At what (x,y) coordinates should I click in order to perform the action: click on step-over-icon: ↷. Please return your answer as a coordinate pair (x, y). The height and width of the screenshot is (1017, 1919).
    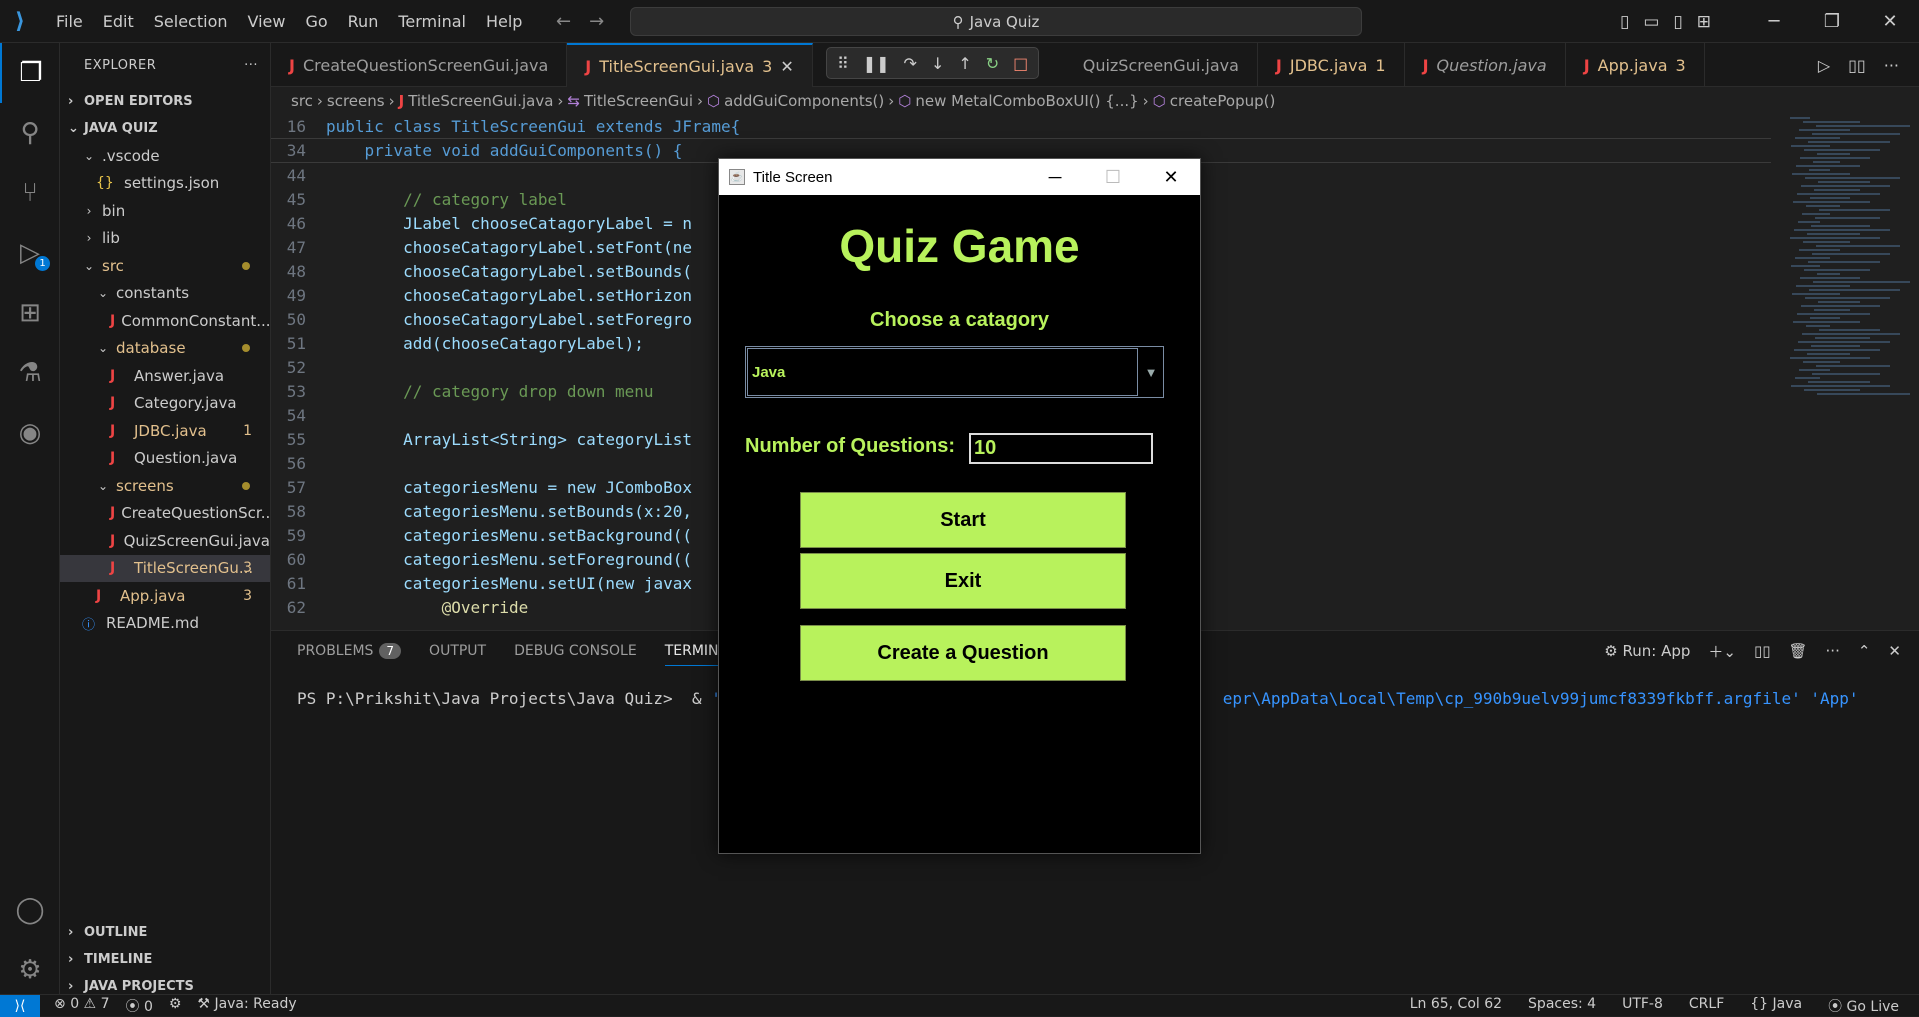
    Looking at the image, I should click on (910, 63).